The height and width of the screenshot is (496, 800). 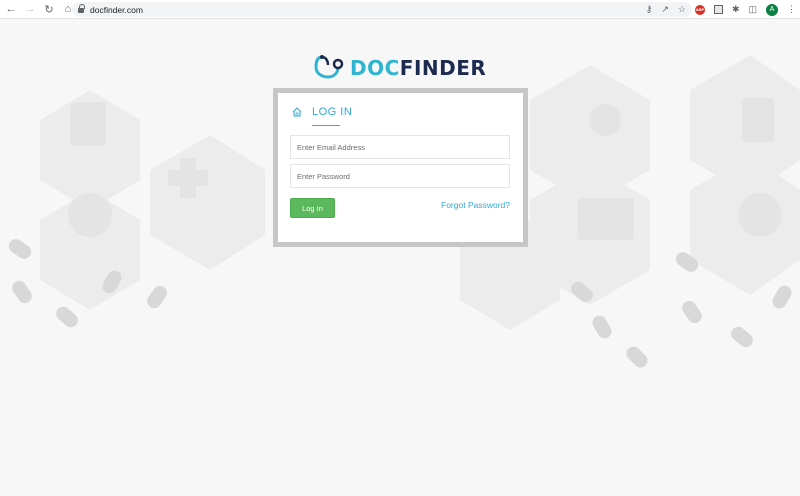 What do you see at coordinates (30, 9) in the screenshot?
I see `forward-icon: →` at bounding box center [30, 9].